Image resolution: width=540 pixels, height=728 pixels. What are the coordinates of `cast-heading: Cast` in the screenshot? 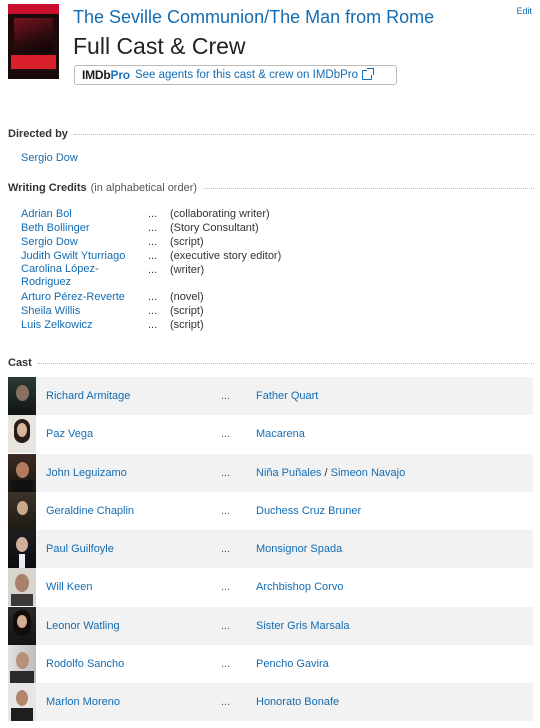 It's located at (20, 363).